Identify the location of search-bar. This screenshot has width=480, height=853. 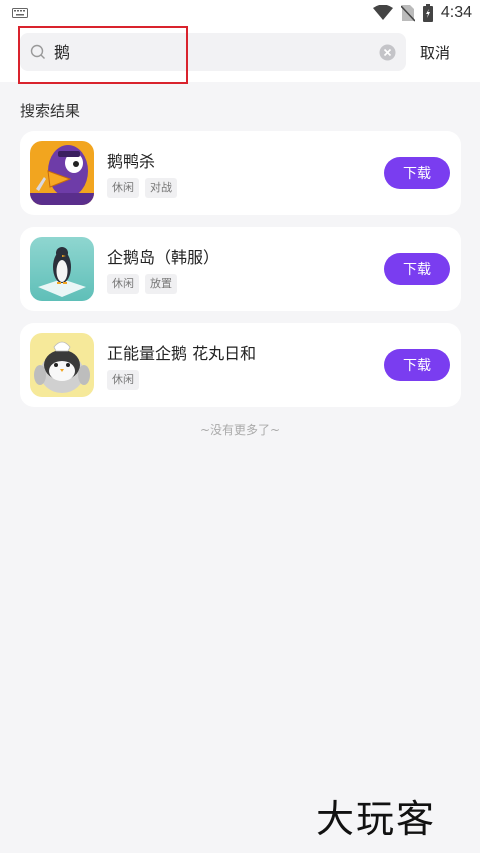
(213, 52).